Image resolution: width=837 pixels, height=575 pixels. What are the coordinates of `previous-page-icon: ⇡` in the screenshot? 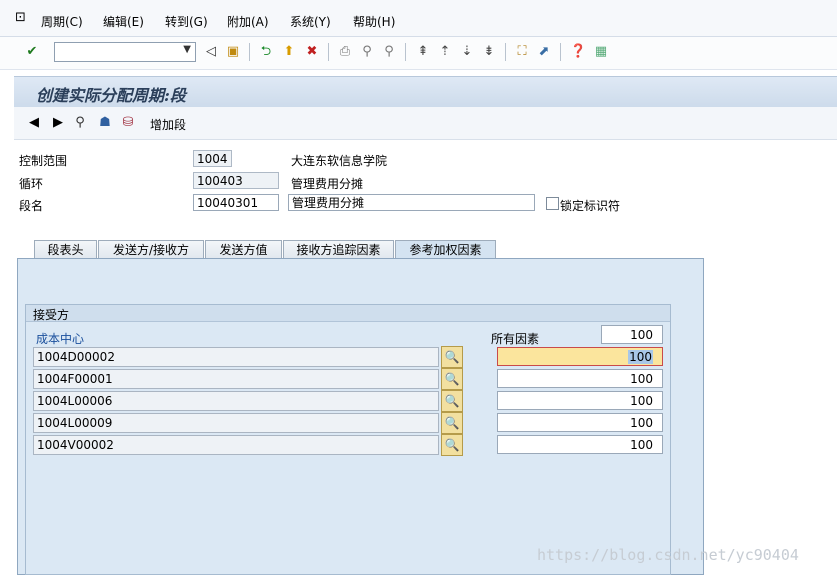 It's located at (445, 52).